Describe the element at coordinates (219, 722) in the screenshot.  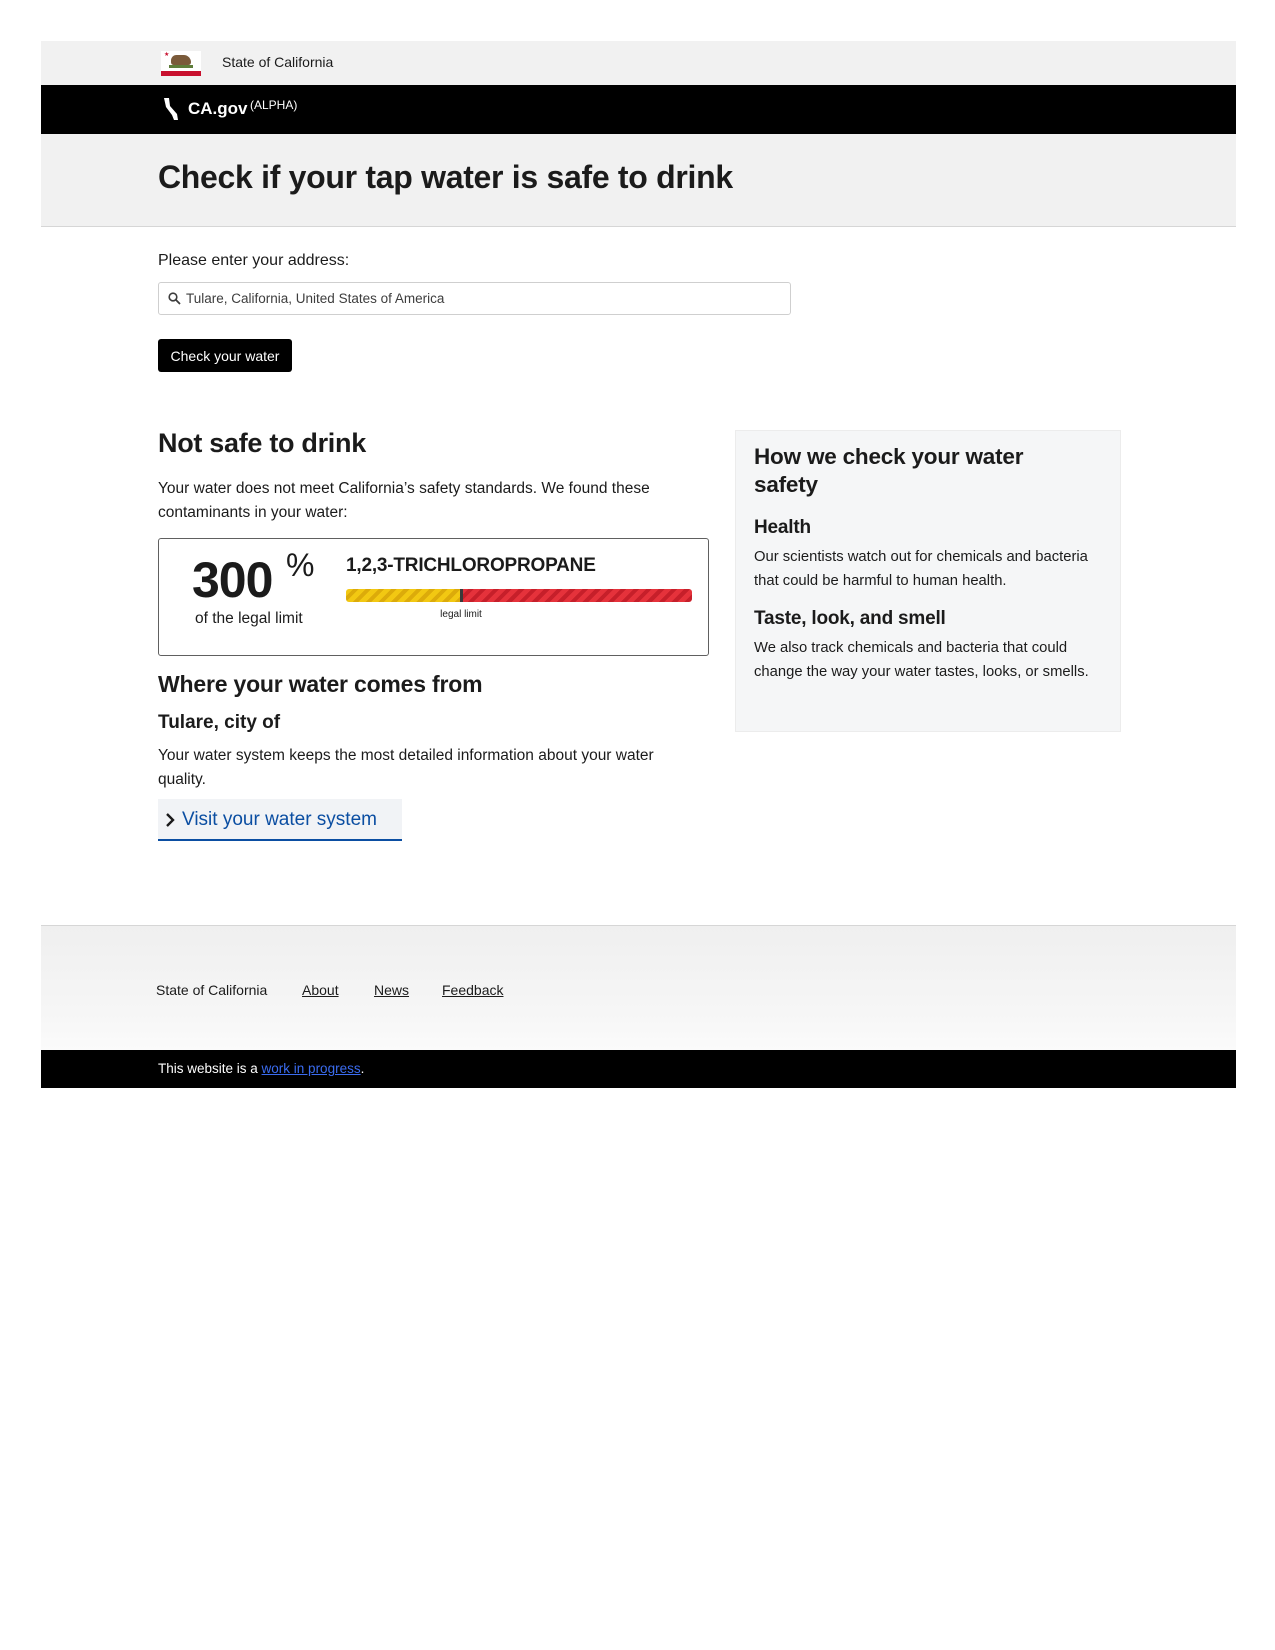
I see `water-system-name: Tulare, city of` at that location.